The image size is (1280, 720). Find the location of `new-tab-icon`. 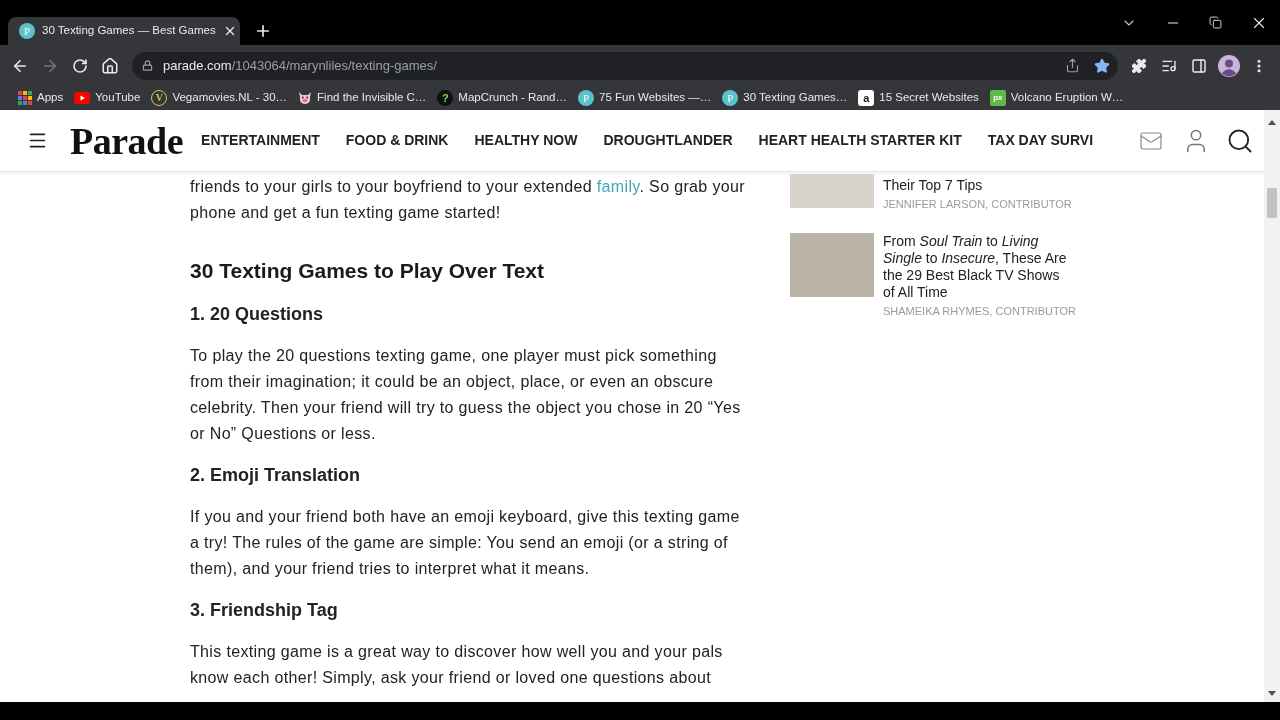

new-tab-icon is located at coordinates (263, 31).